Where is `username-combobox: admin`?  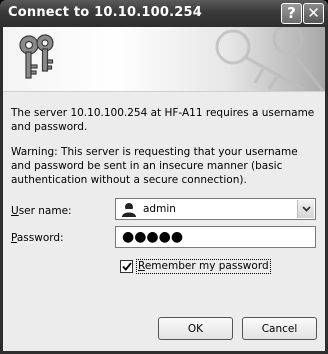
username-combobox: admin is located at coordinates (215, 209).